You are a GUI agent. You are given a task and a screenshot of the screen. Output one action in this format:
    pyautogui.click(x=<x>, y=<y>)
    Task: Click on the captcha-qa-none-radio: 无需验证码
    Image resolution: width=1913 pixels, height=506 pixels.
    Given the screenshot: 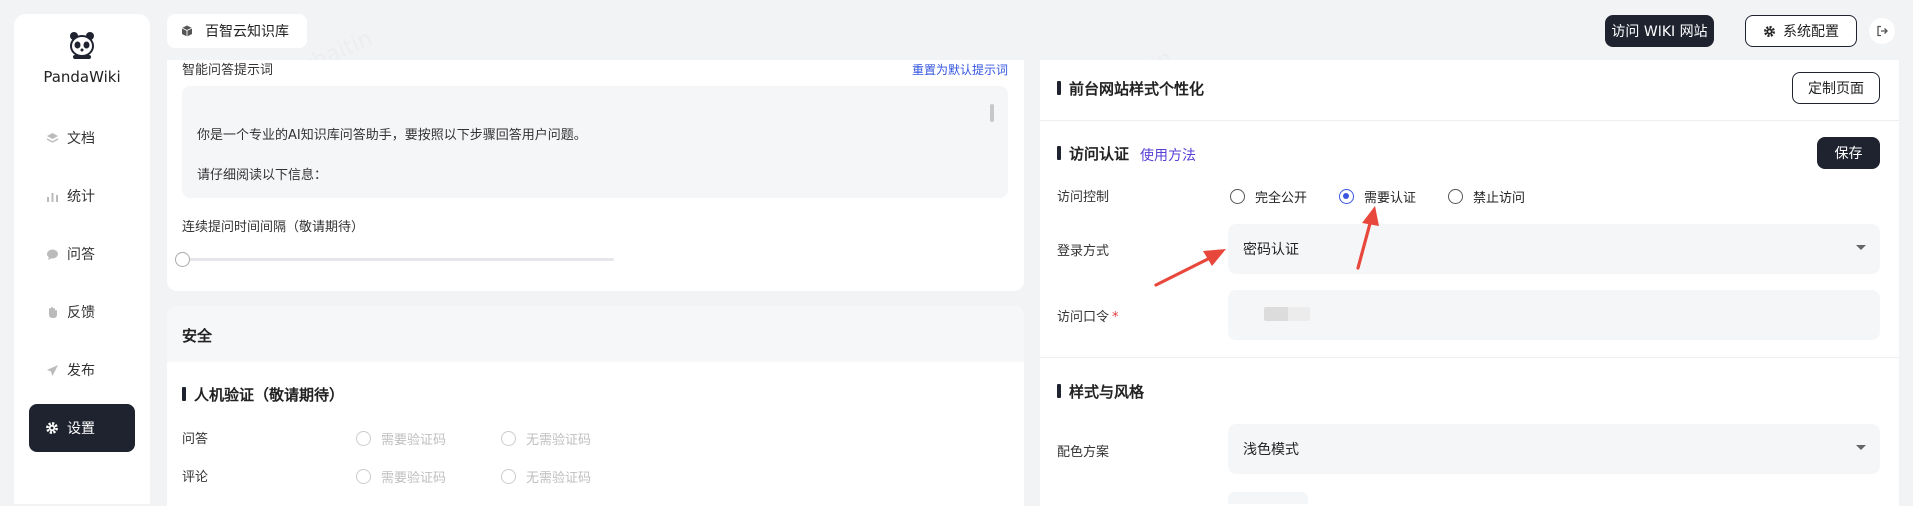 What is the action you would take?
    pyautogui.click(x=546, y=438)
    